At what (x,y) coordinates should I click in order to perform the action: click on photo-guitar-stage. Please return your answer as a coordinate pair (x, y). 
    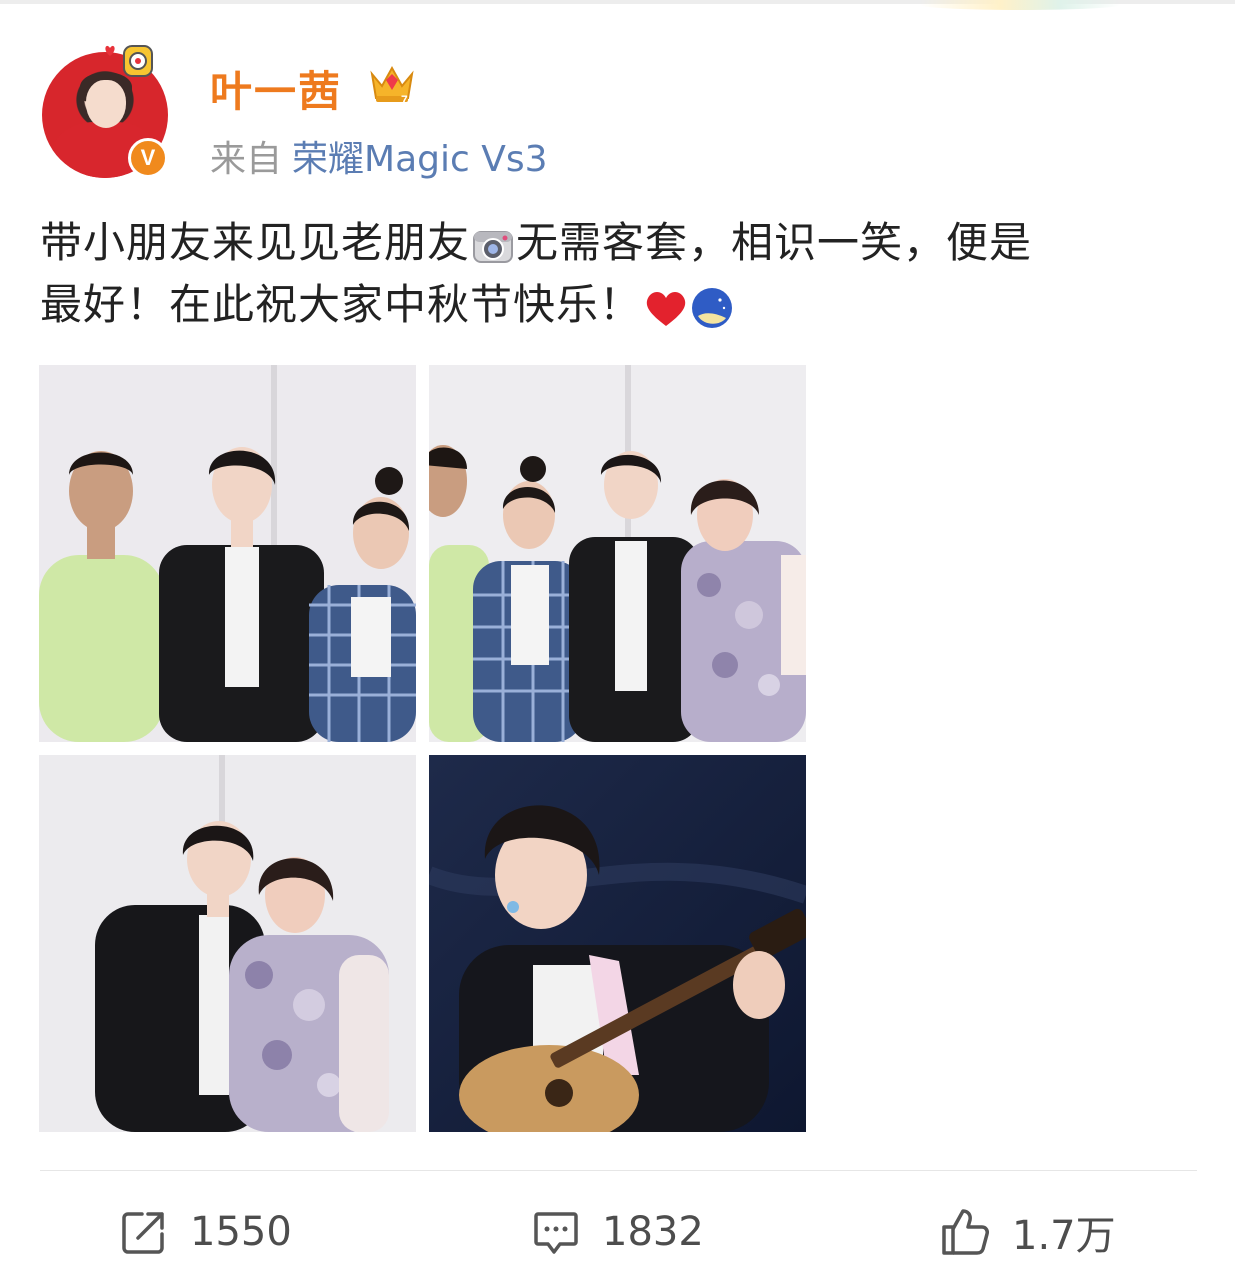
    Looking at the image, I should click on (617, 943).